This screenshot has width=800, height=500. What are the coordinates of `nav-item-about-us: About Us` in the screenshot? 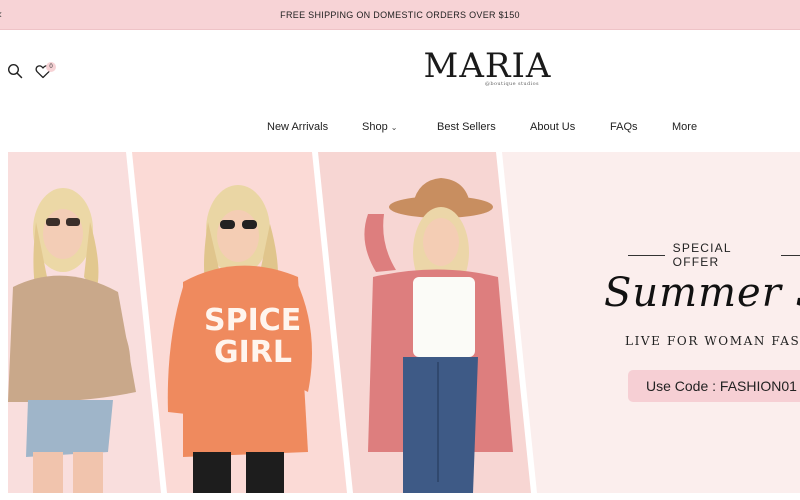 It's located at (552, 127).